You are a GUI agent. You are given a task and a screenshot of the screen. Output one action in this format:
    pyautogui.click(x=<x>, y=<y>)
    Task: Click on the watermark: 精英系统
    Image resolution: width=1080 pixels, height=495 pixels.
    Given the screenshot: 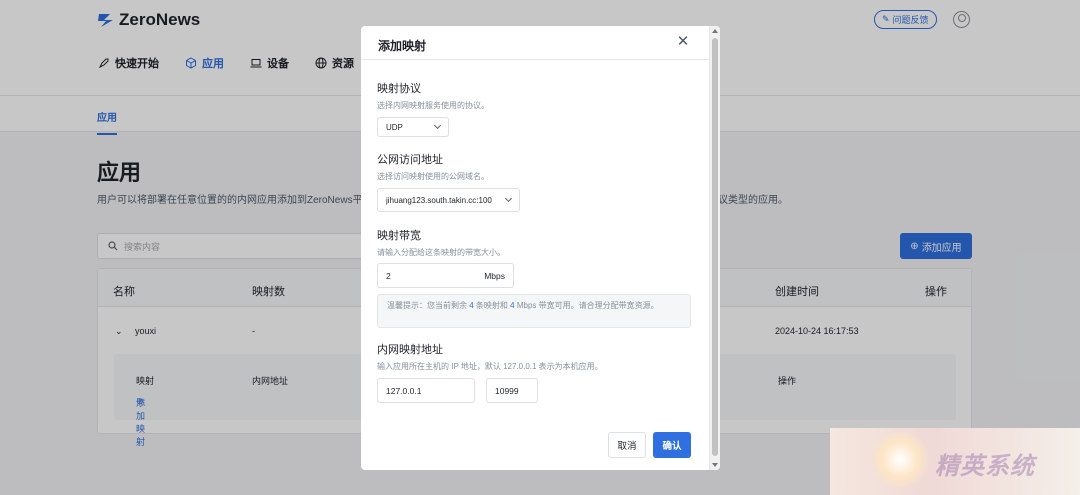 What is the action you would take?
    pyautogui.click(x=955, y=461)
    